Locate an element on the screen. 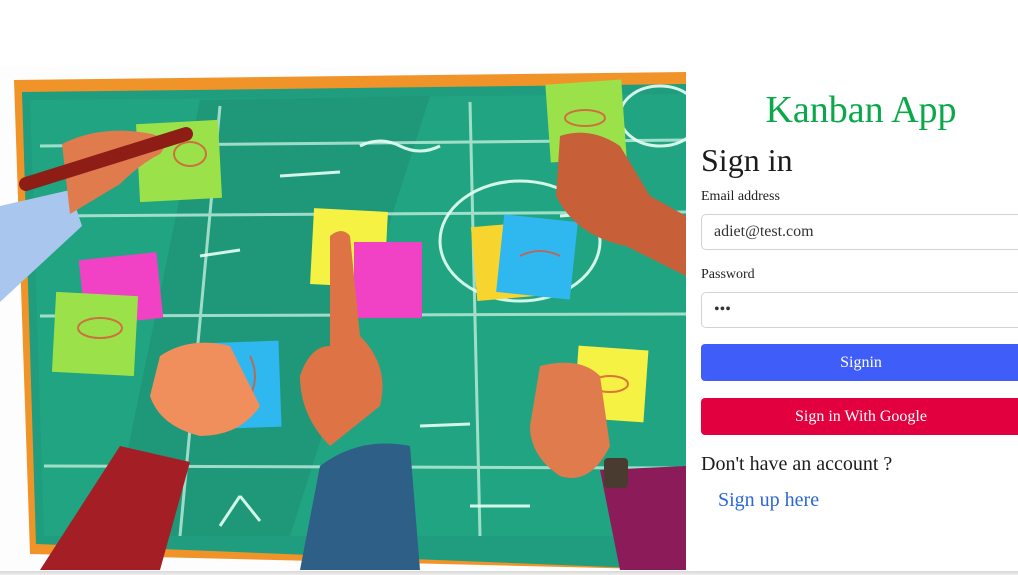  signin-button: Signin is located at coordinates (859, 362).